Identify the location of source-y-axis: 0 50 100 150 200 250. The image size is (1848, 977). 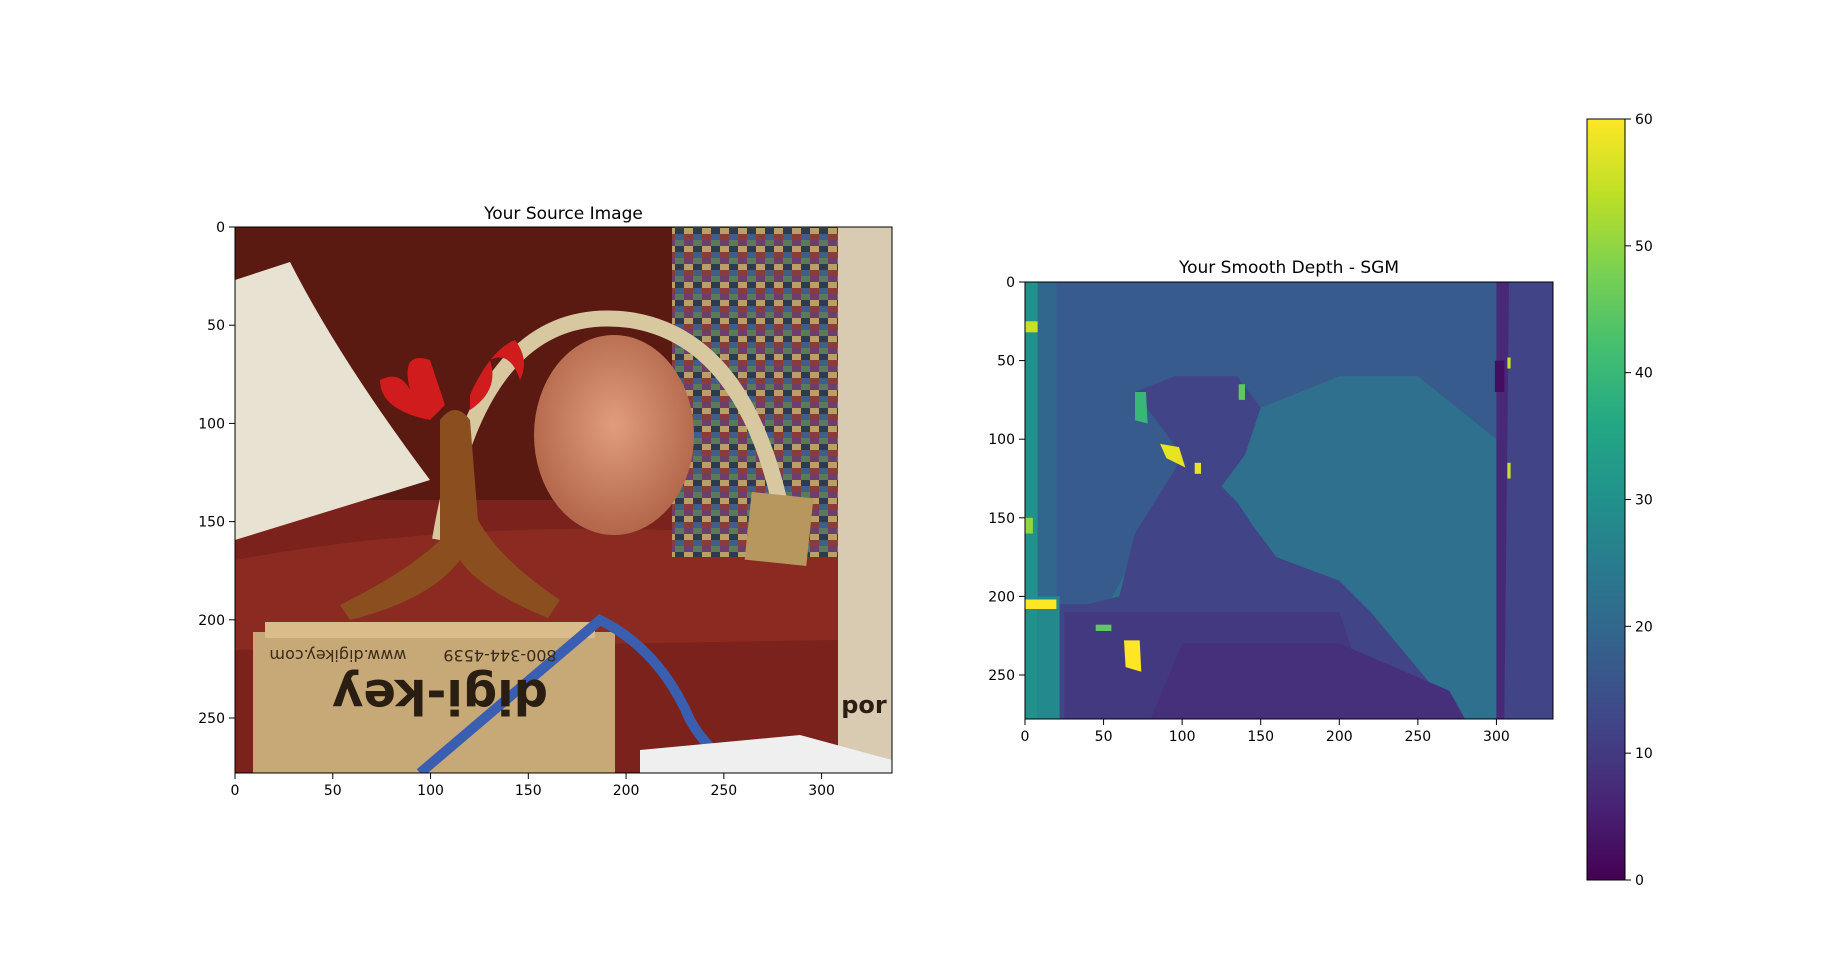
(216, 473).